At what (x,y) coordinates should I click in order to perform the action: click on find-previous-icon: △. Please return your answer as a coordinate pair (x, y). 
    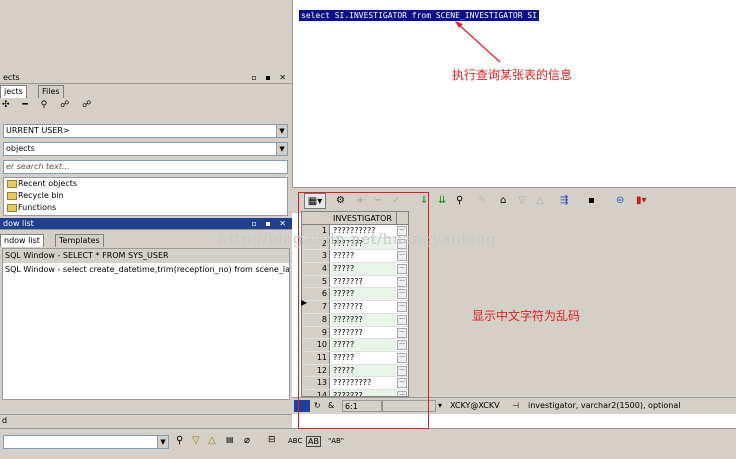
    Looking at the image, I should click on (212, 440).